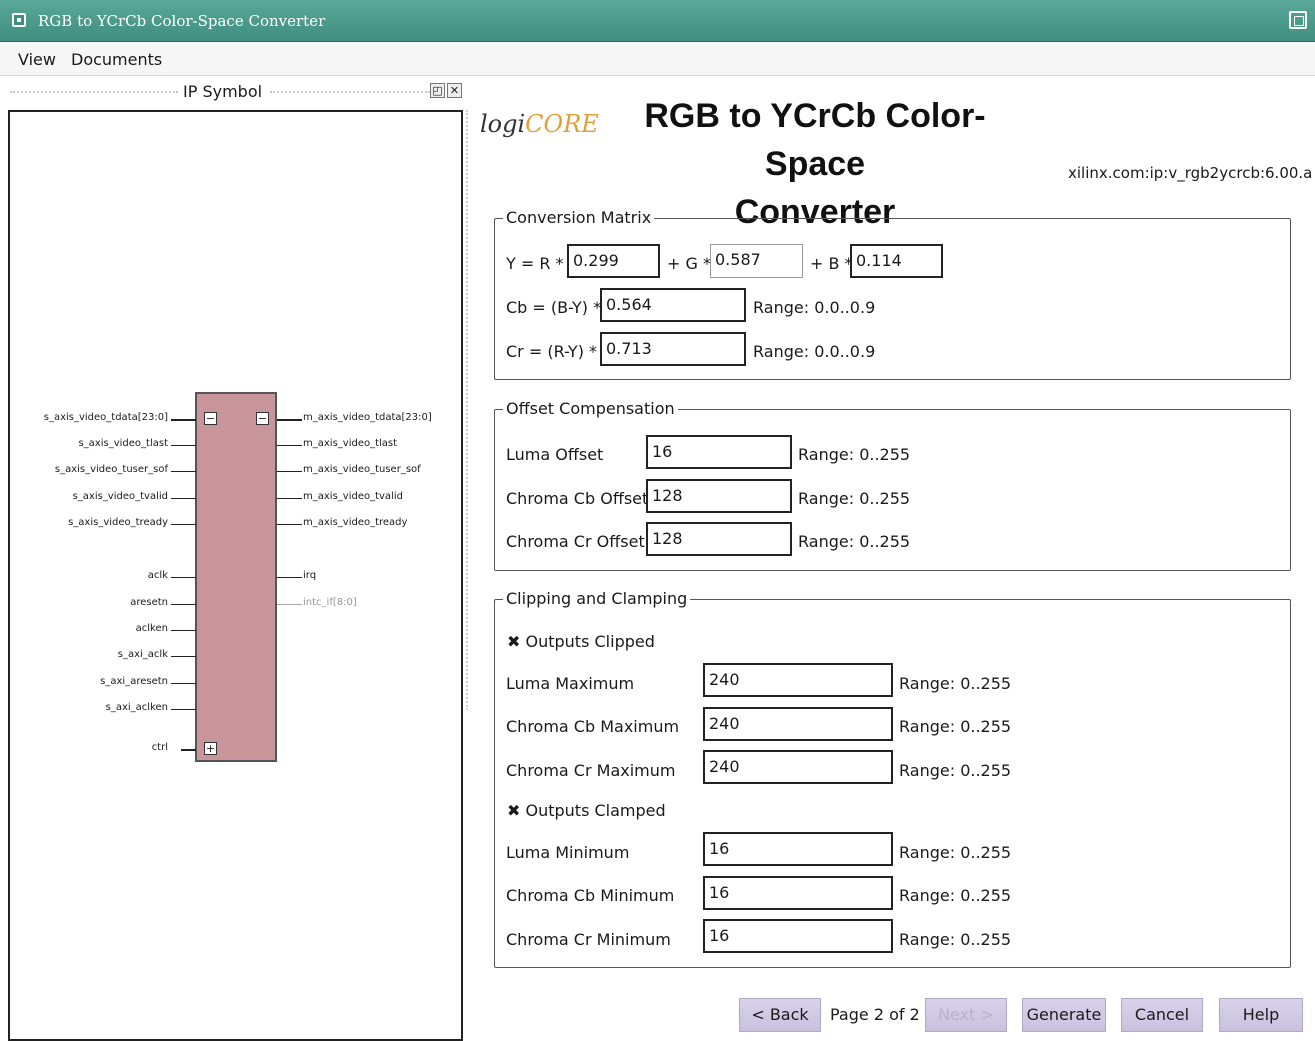 This screenshot has height=1041, width=1315. Describe the element at coordinates (966, 1015) in the screenshot. I see `next-button: Next >` at that location.